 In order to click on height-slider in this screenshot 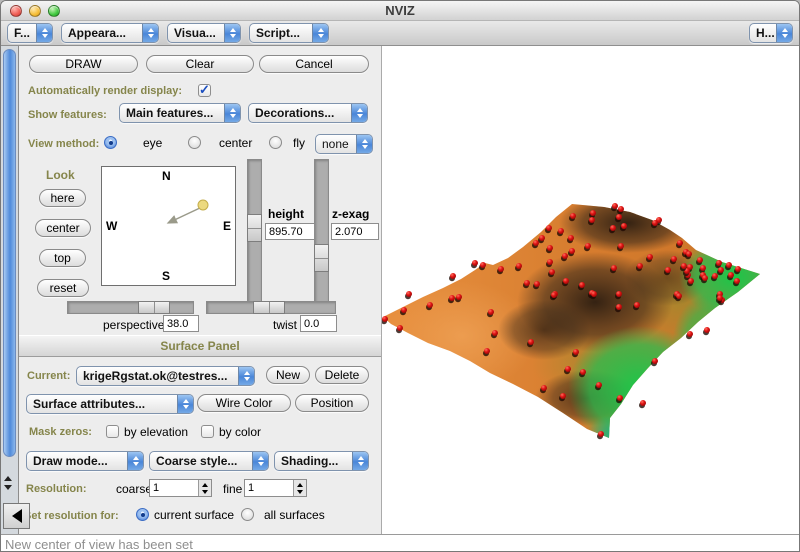, I will do `click(254, 232)`.